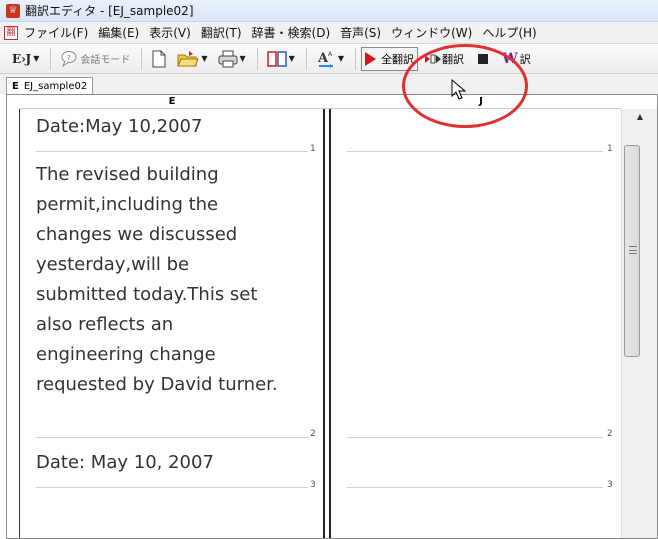  What do you see at coordinates (170, 32) in the screenshot?
I see `menu-view: 表示(V)` at bounding box center [170, 32].